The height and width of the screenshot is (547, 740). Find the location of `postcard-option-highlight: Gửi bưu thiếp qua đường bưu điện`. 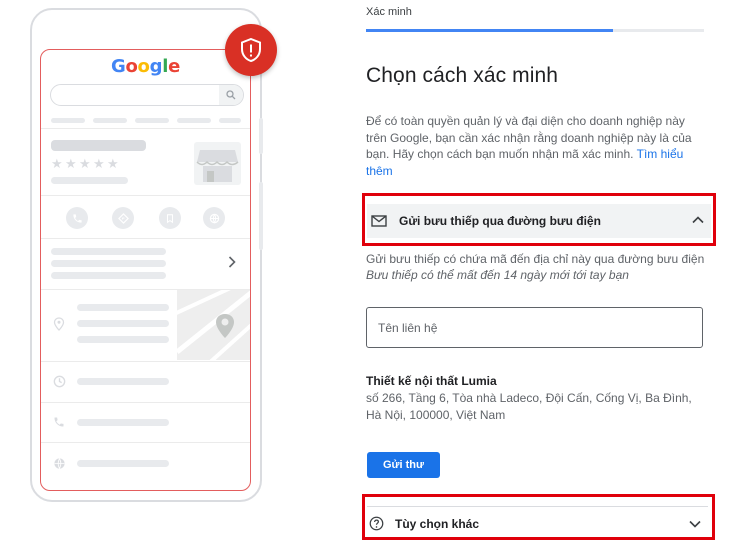

postcard-option-highlight: Gửi bưu thiếp qua đường bưu điện is located at coordinates (539, 219).